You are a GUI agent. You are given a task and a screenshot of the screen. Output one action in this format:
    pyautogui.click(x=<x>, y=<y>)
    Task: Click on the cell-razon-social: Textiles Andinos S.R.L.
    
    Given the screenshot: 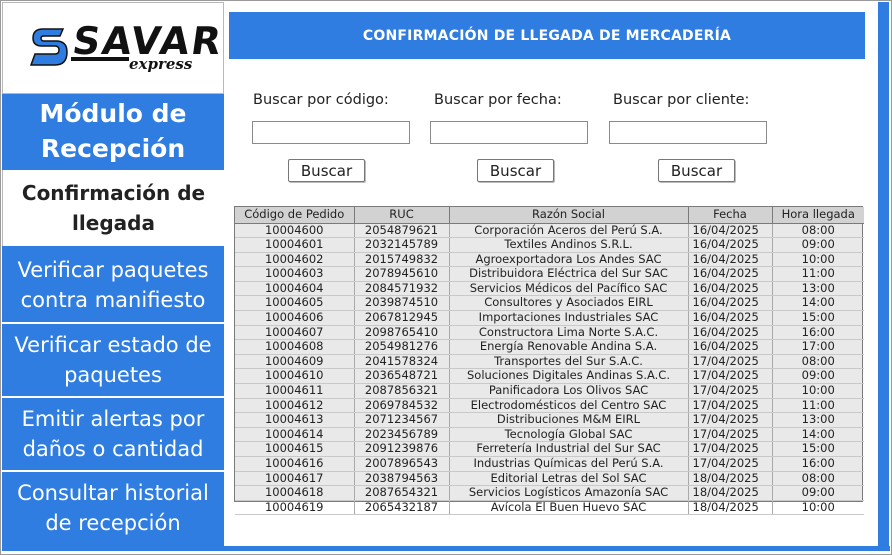 What is the action you would take?
    pyautogui.click(x=569, y=245)
    